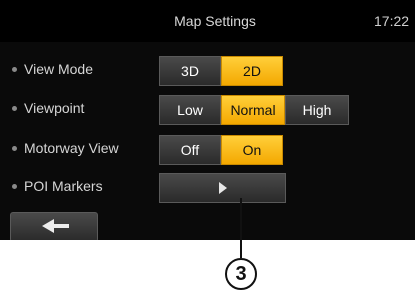 Image resolution: width=415 pixels, height=307 pixels. I want to click on setting-row-poi-markers: POI Markers, so click(207, 187).